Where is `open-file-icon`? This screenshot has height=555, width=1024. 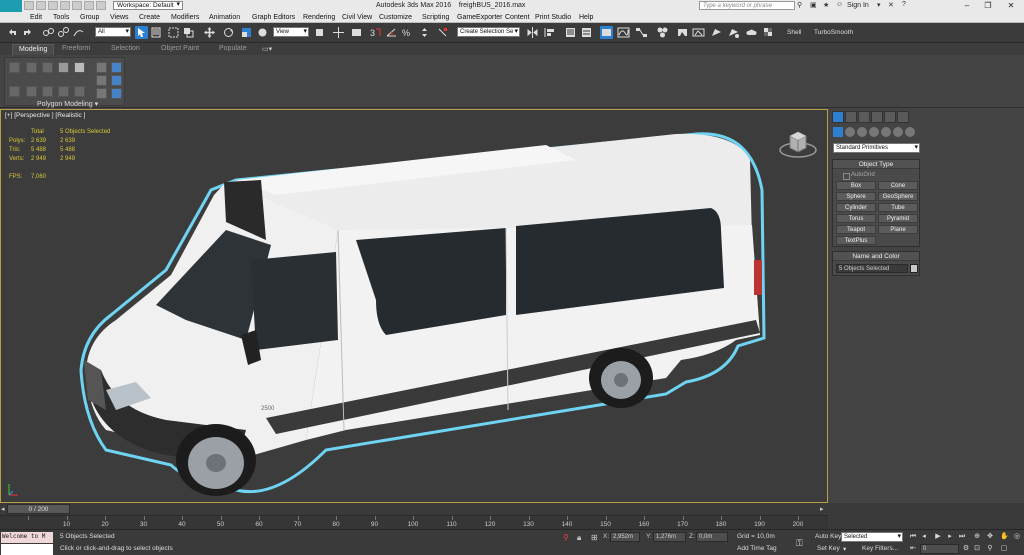
open-file-icon is located at coordinates (41, 5).